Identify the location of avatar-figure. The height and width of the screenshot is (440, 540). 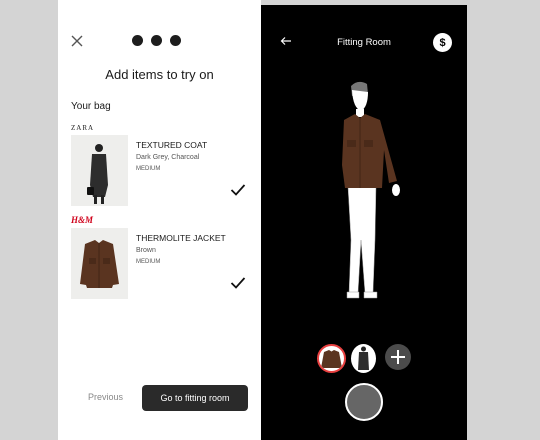
(371, 190).